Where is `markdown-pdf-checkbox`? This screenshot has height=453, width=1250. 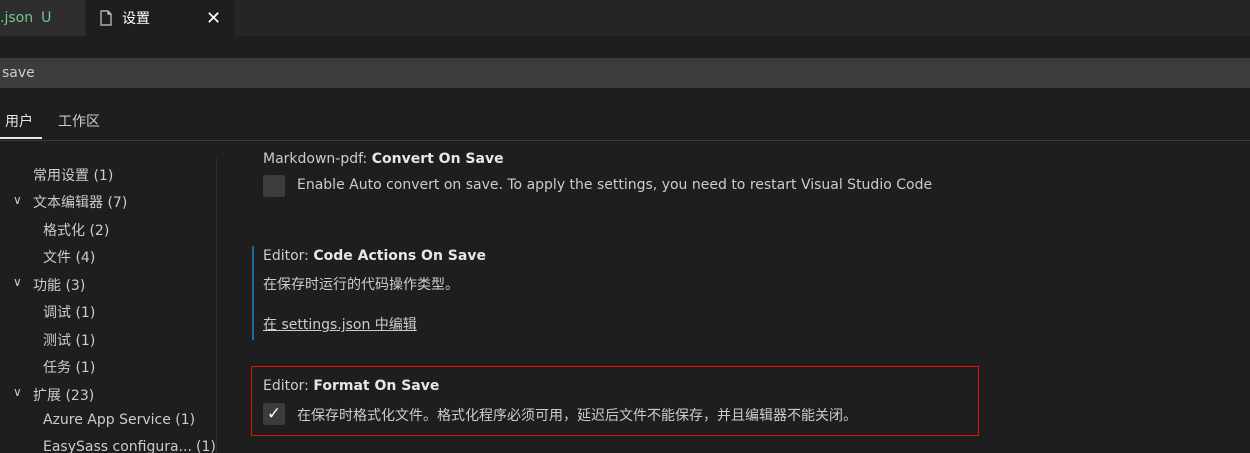
markdown-pdf-checkbox is located at coordinates (274, 186).